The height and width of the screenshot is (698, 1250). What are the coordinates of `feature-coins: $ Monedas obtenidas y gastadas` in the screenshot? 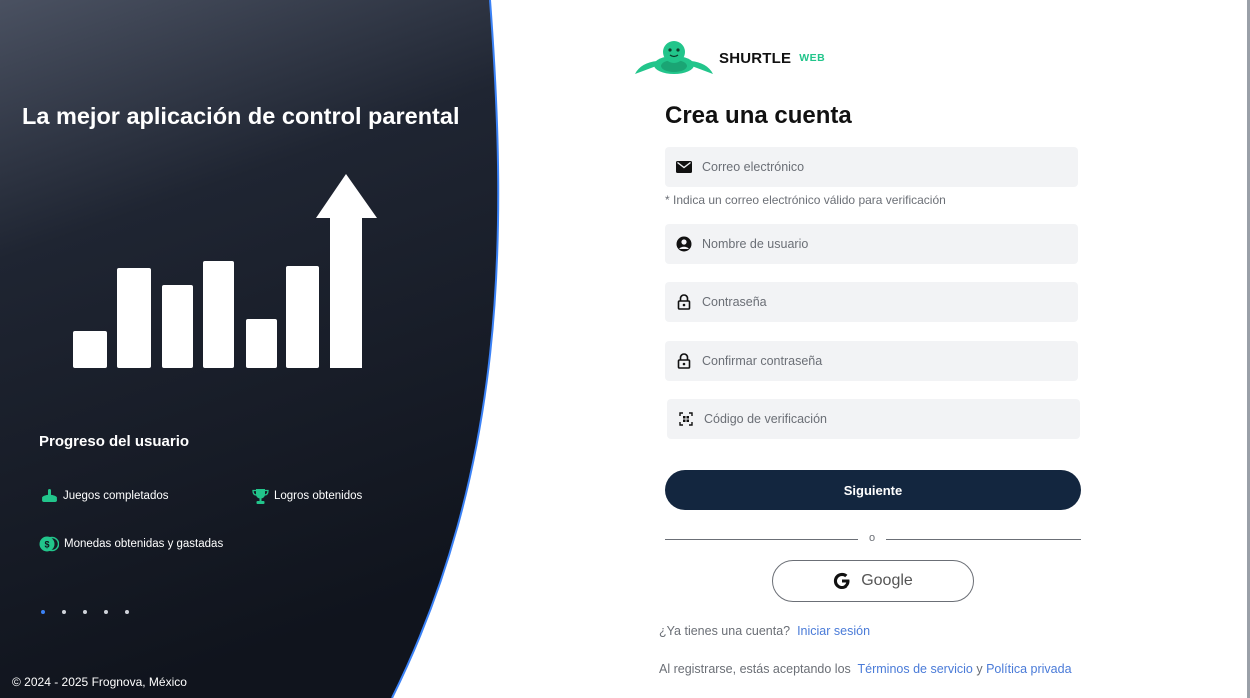 It's located at (131, 544).